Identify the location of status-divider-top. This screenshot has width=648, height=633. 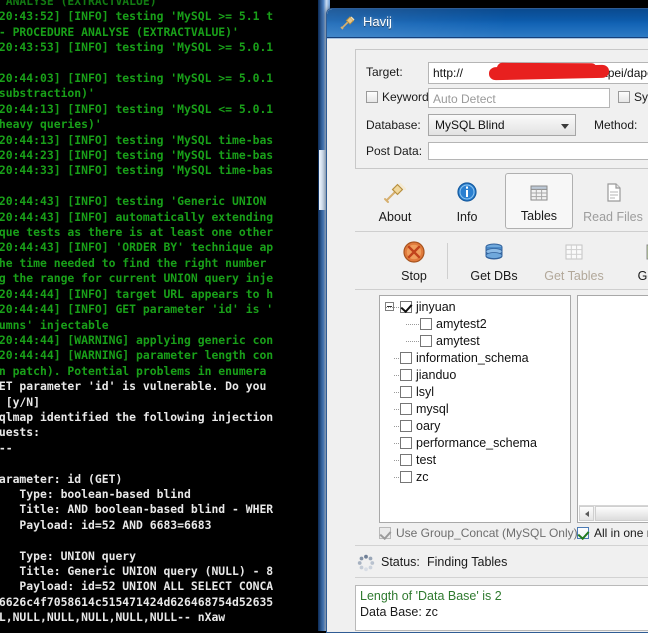
(501, 545).